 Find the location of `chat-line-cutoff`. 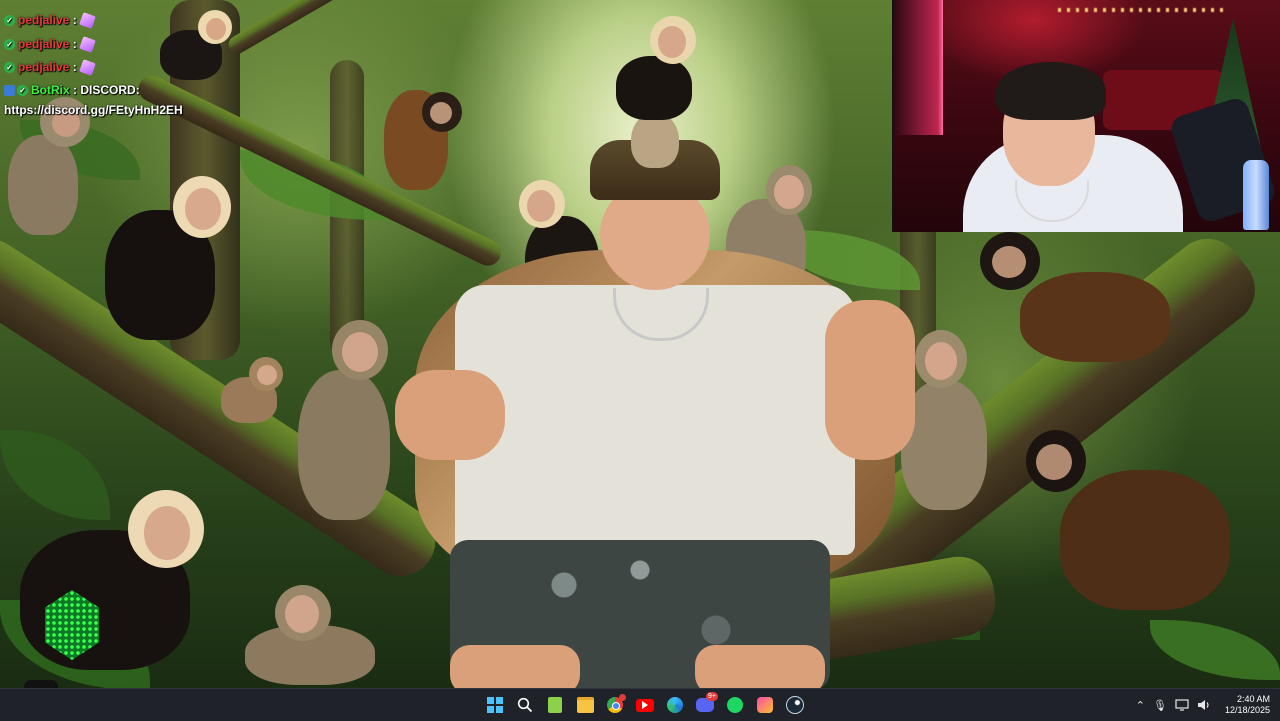

chat-line-cutoff is located at coordinates (5, 4).